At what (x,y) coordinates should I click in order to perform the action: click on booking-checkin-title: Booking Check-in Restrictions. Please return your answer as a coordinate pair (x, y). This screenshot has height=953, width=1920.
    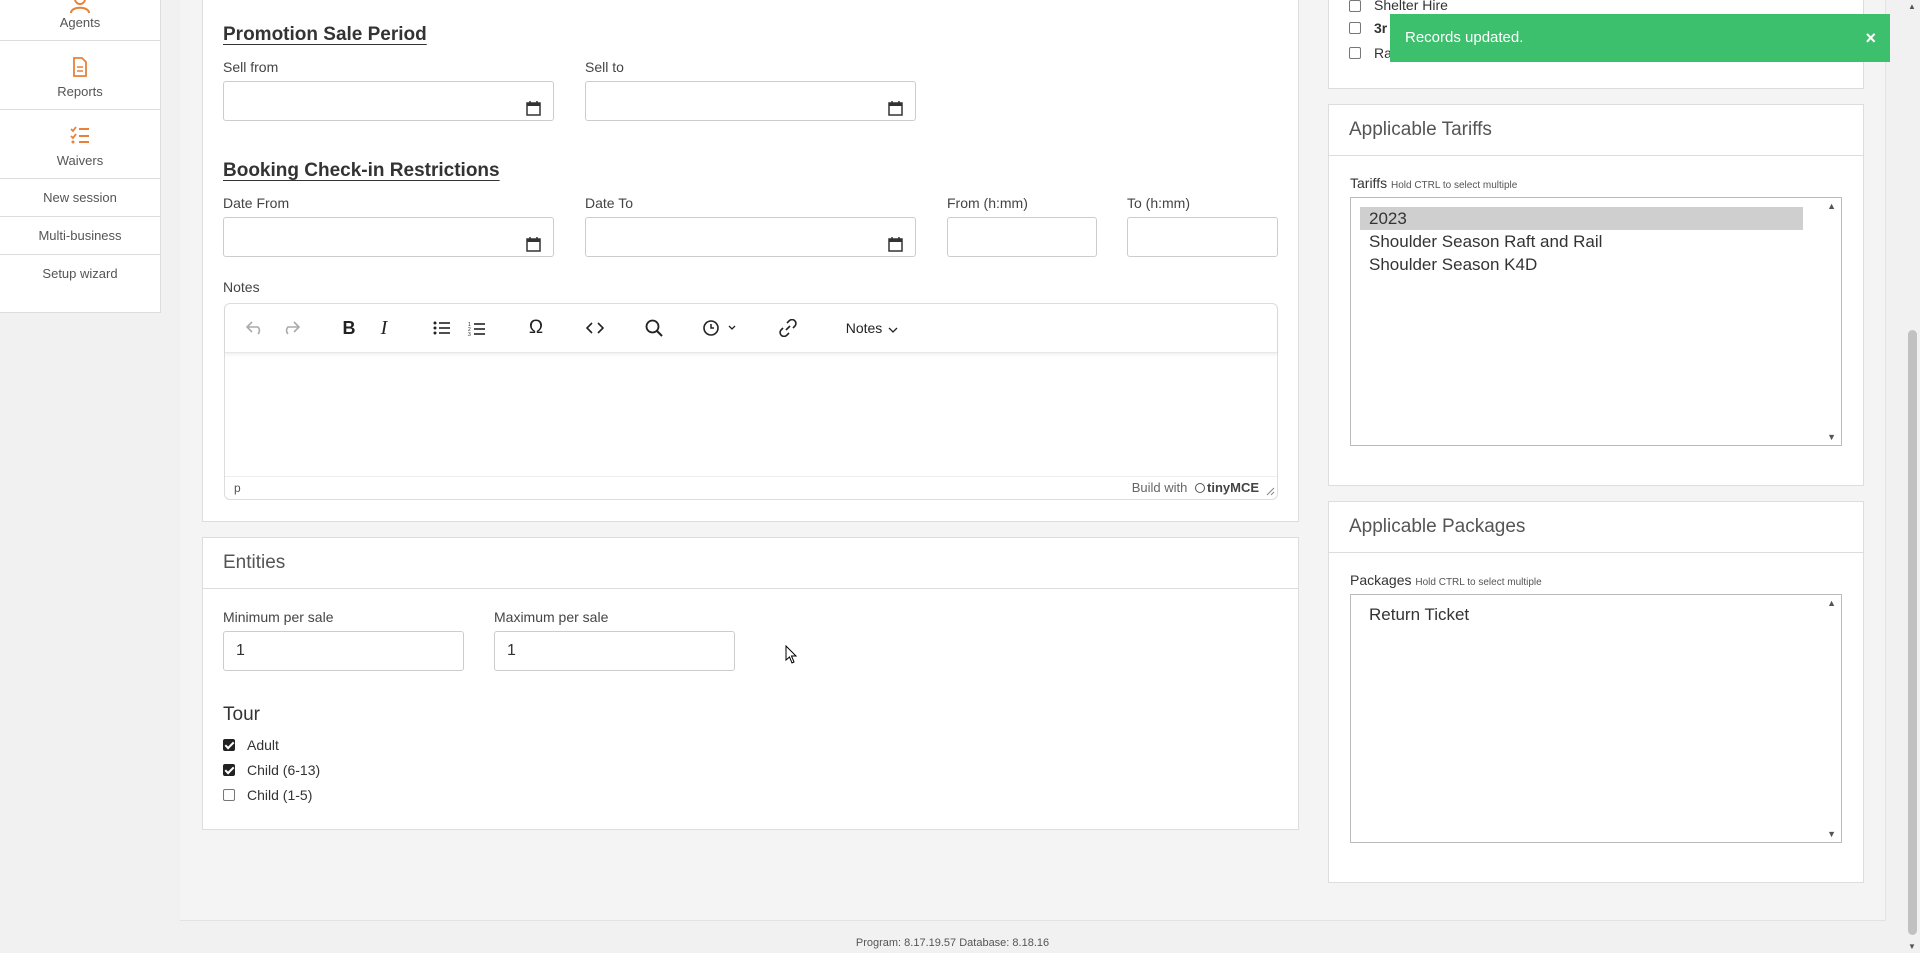
    Looking at the image, I should click on (361, 170).